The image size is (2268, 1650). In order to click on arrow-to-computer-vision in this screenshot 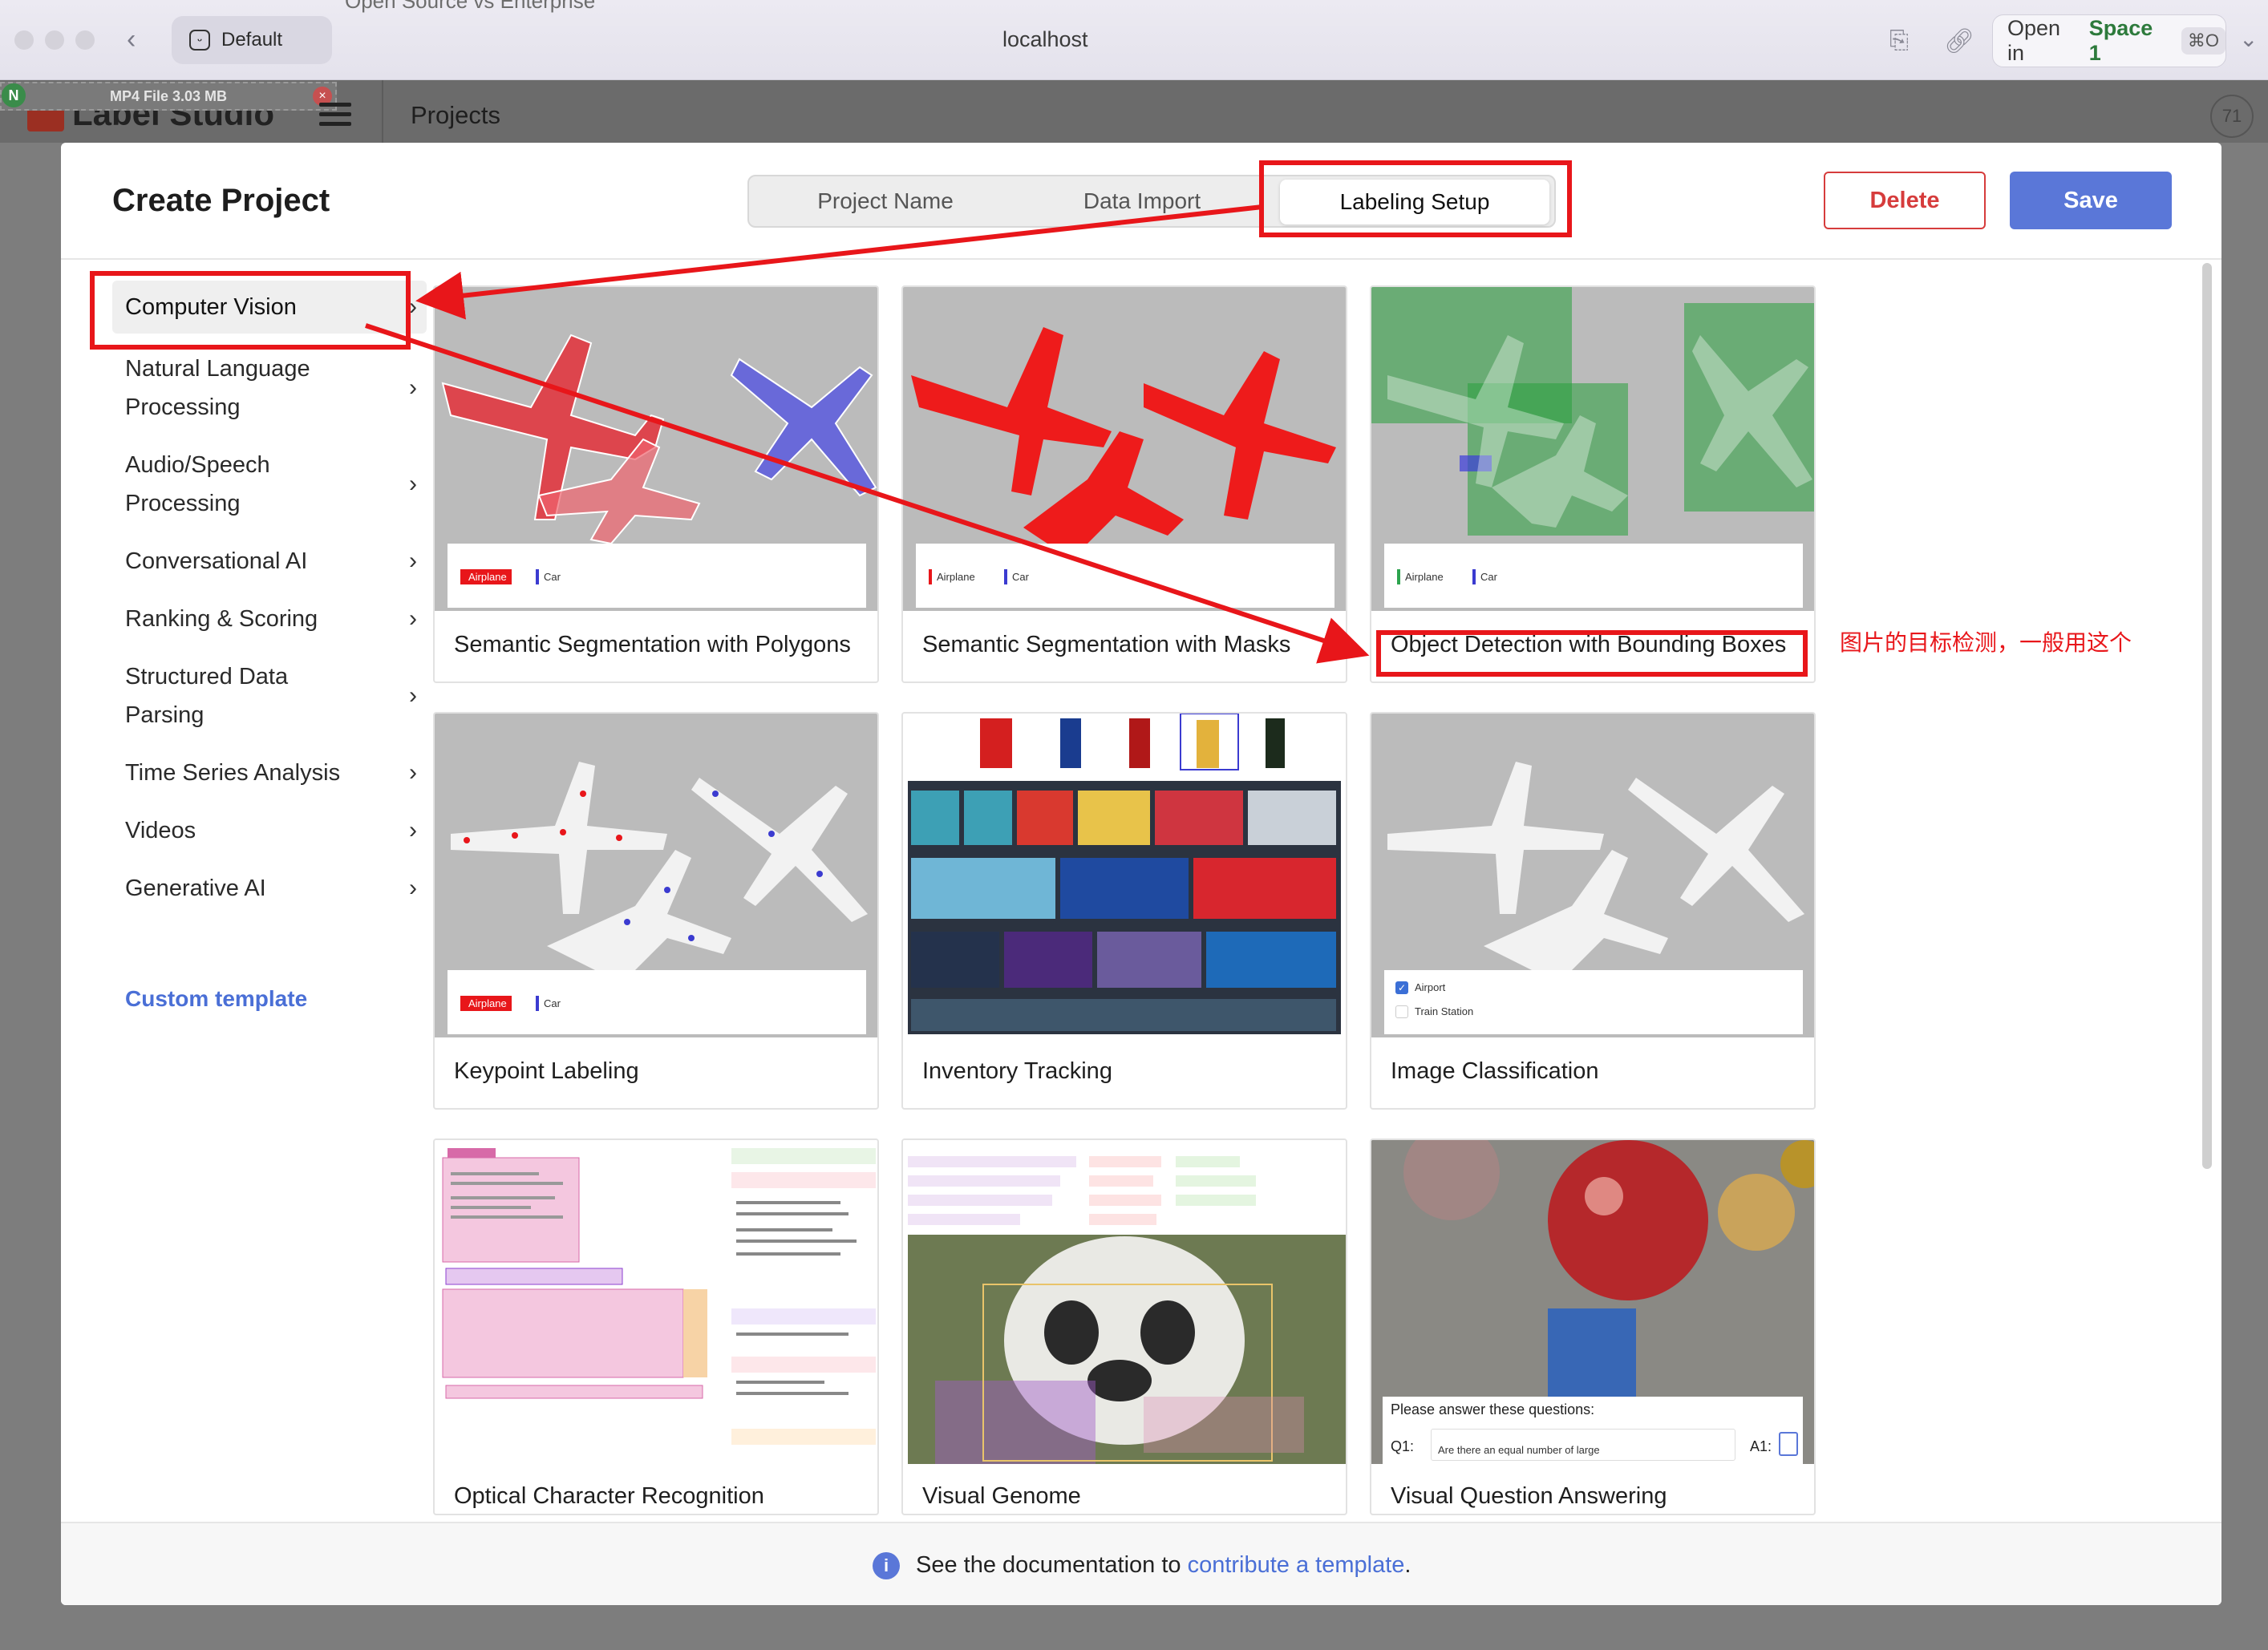, I will do `click(839, 262)`.